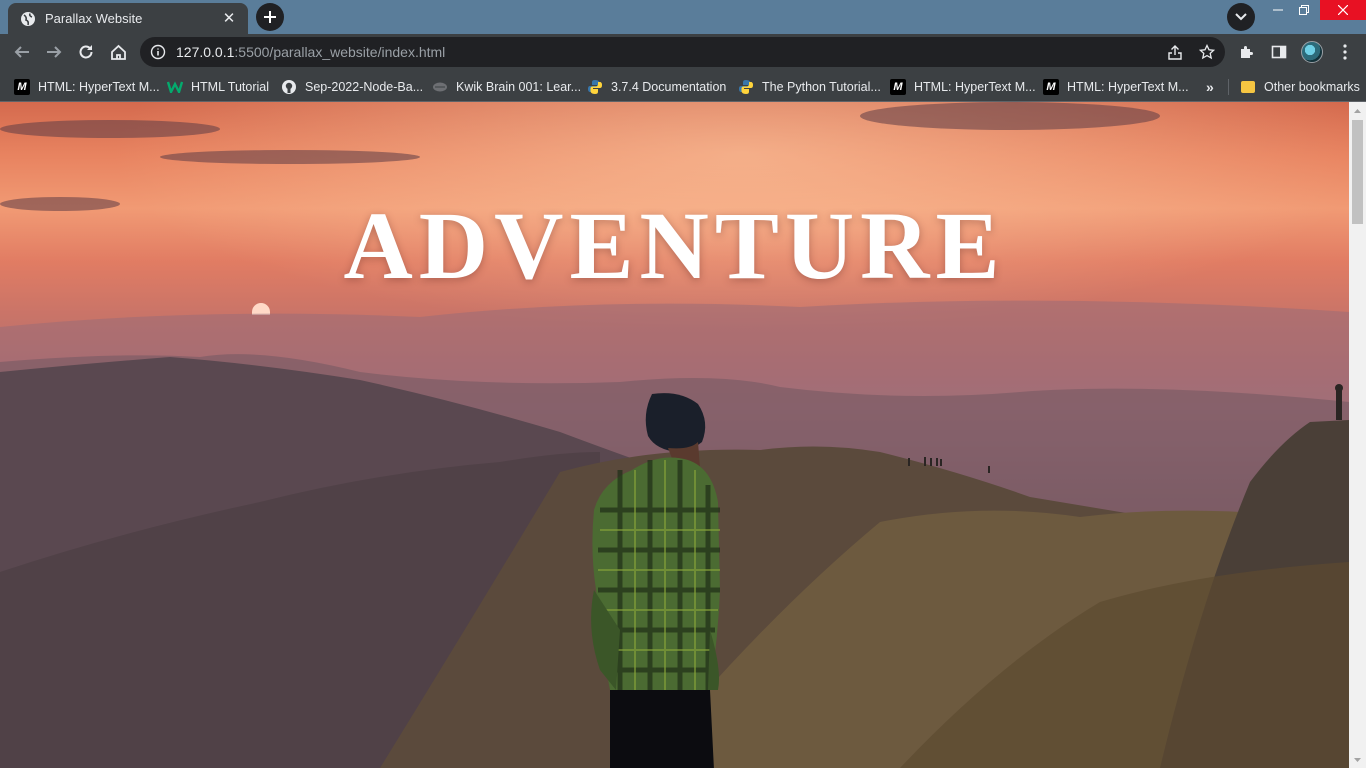 The image size is (1366, 768). I want to click on w3schools-icon, so click(175, 87).